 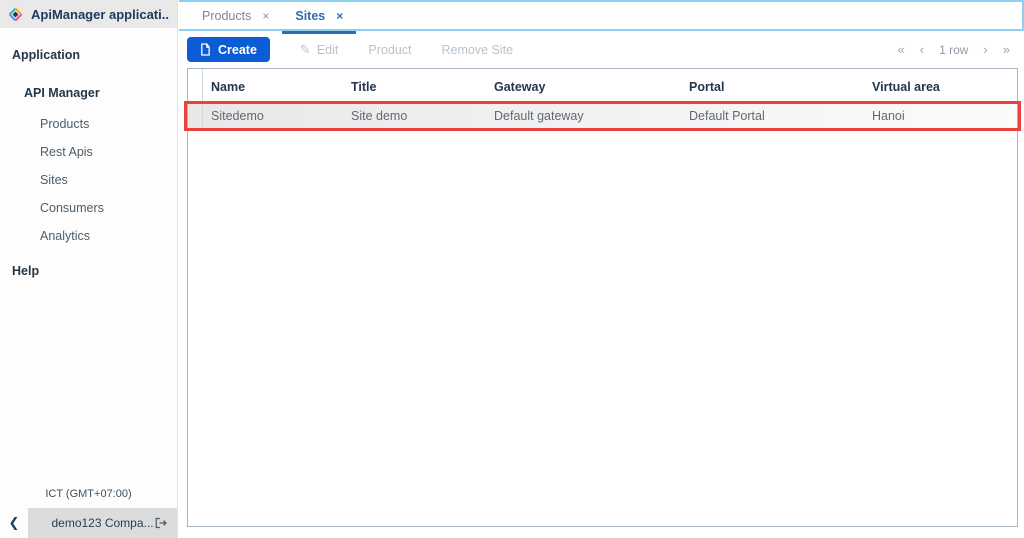 I want to click on timezone-label: ICT (GMT+07:00), so click(x=88, y=494).